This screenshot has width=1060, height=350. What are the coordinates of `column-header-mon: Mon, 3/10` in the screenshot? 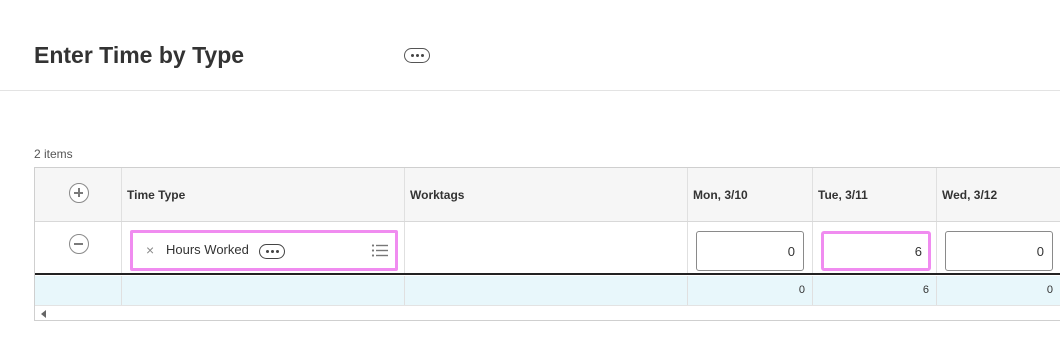 It's located at (720, 195).